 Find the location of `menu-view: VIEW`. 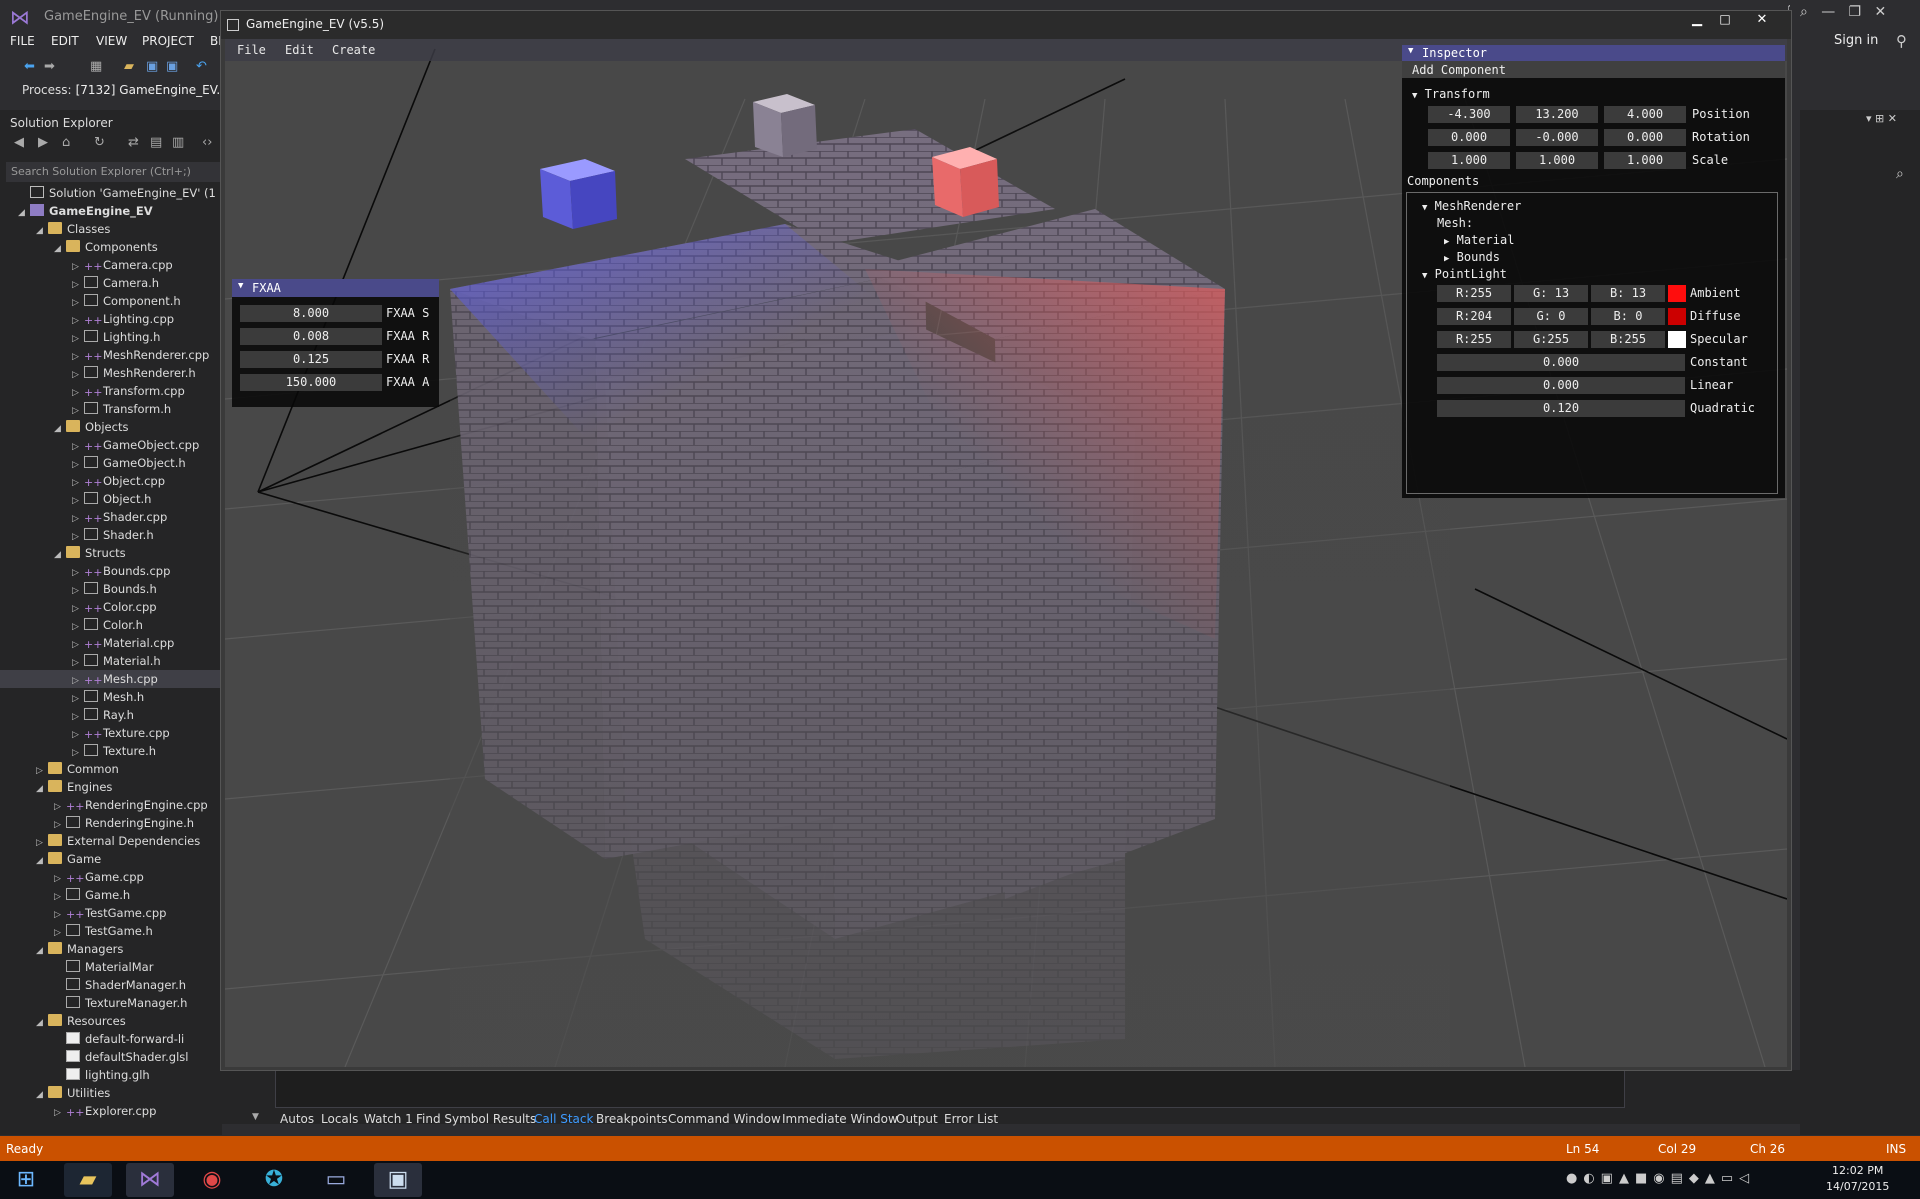

menu-view: VIEW is located at coordinates (111, 41).